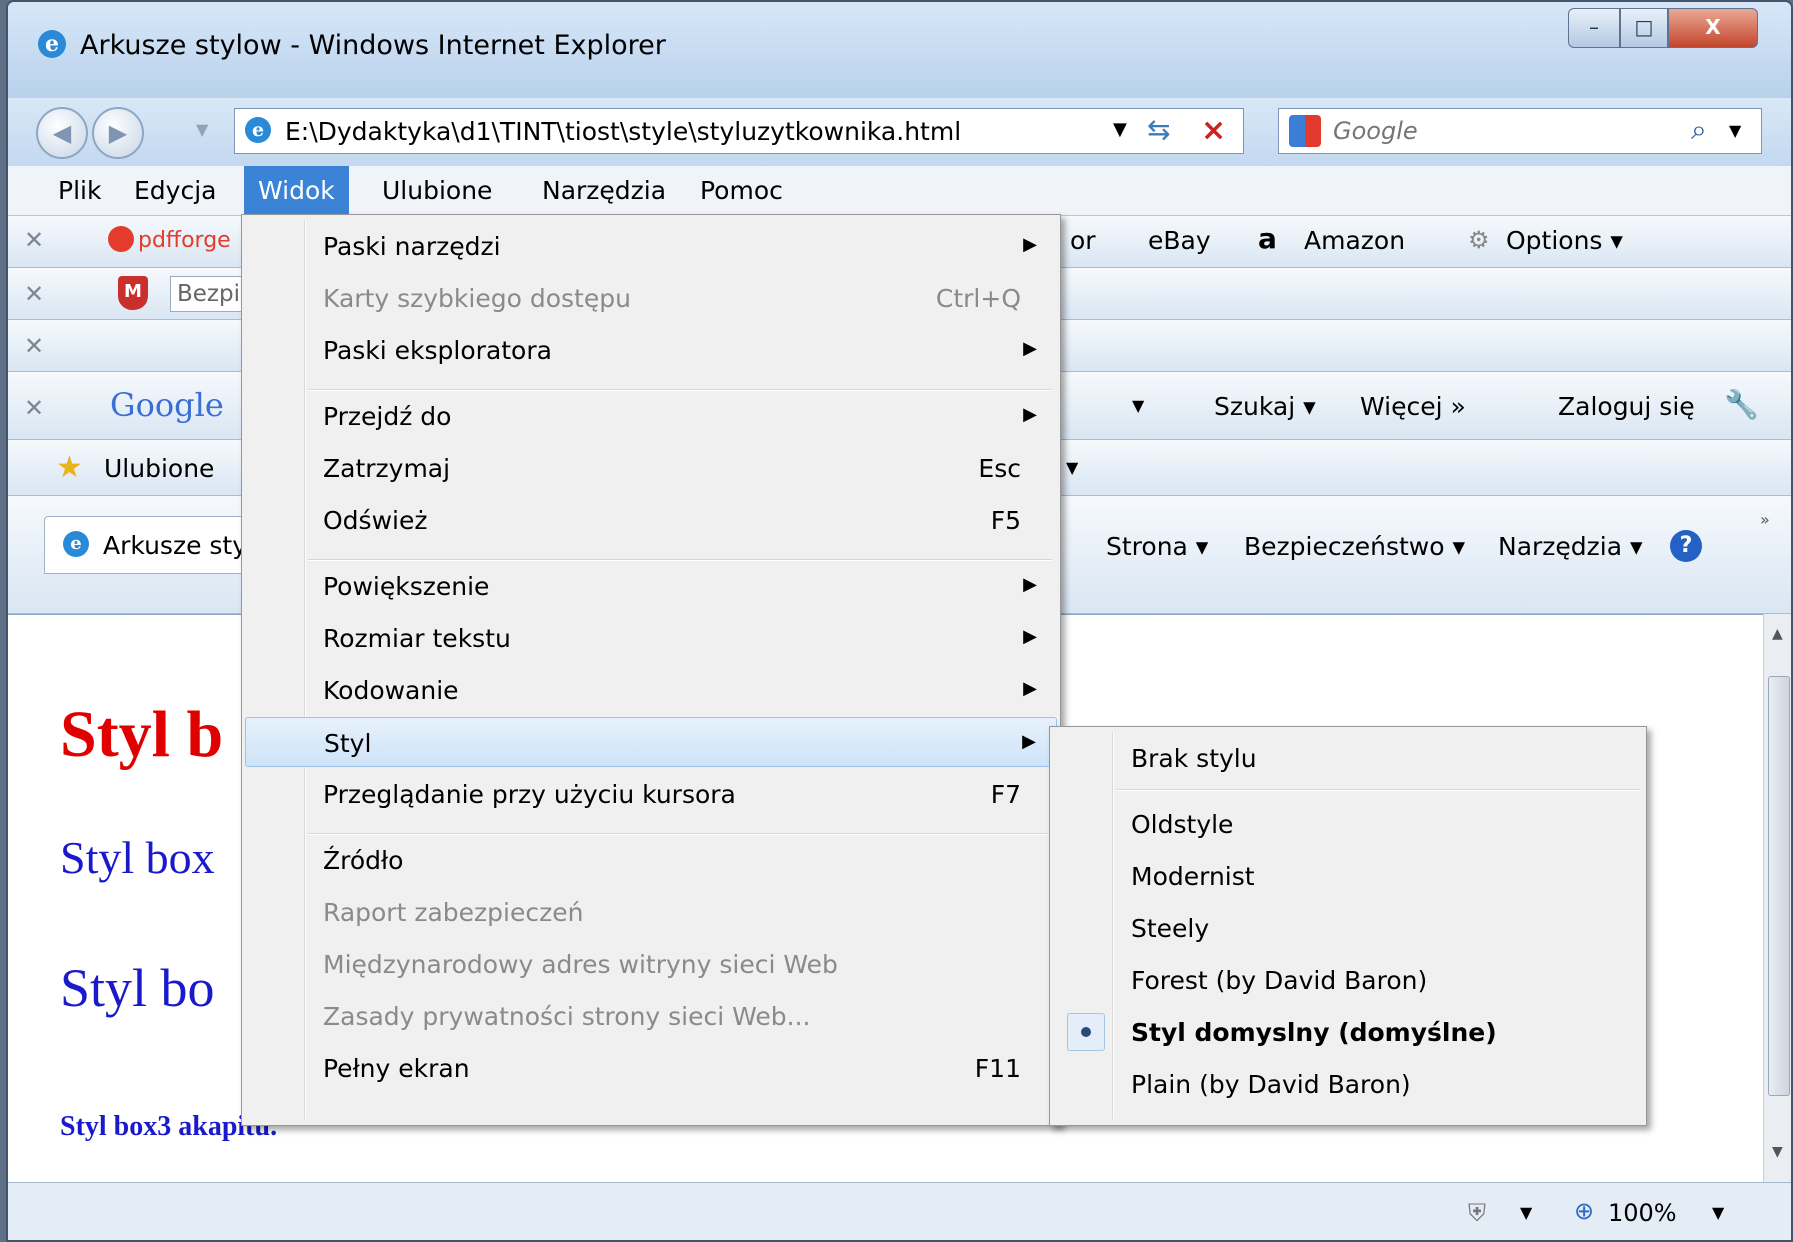 This screenshot has height=1242, width=1793. I want to click on refresh-icon: ⇆, so click(1158, 129).